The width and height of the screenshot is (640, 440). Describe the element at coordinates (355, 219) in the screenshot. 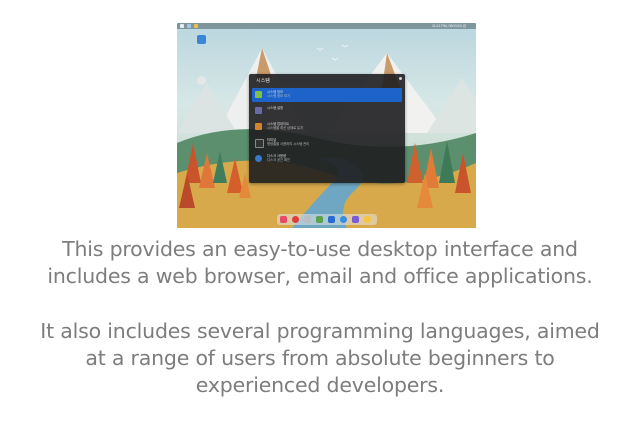

I see `media-icon` at that location.